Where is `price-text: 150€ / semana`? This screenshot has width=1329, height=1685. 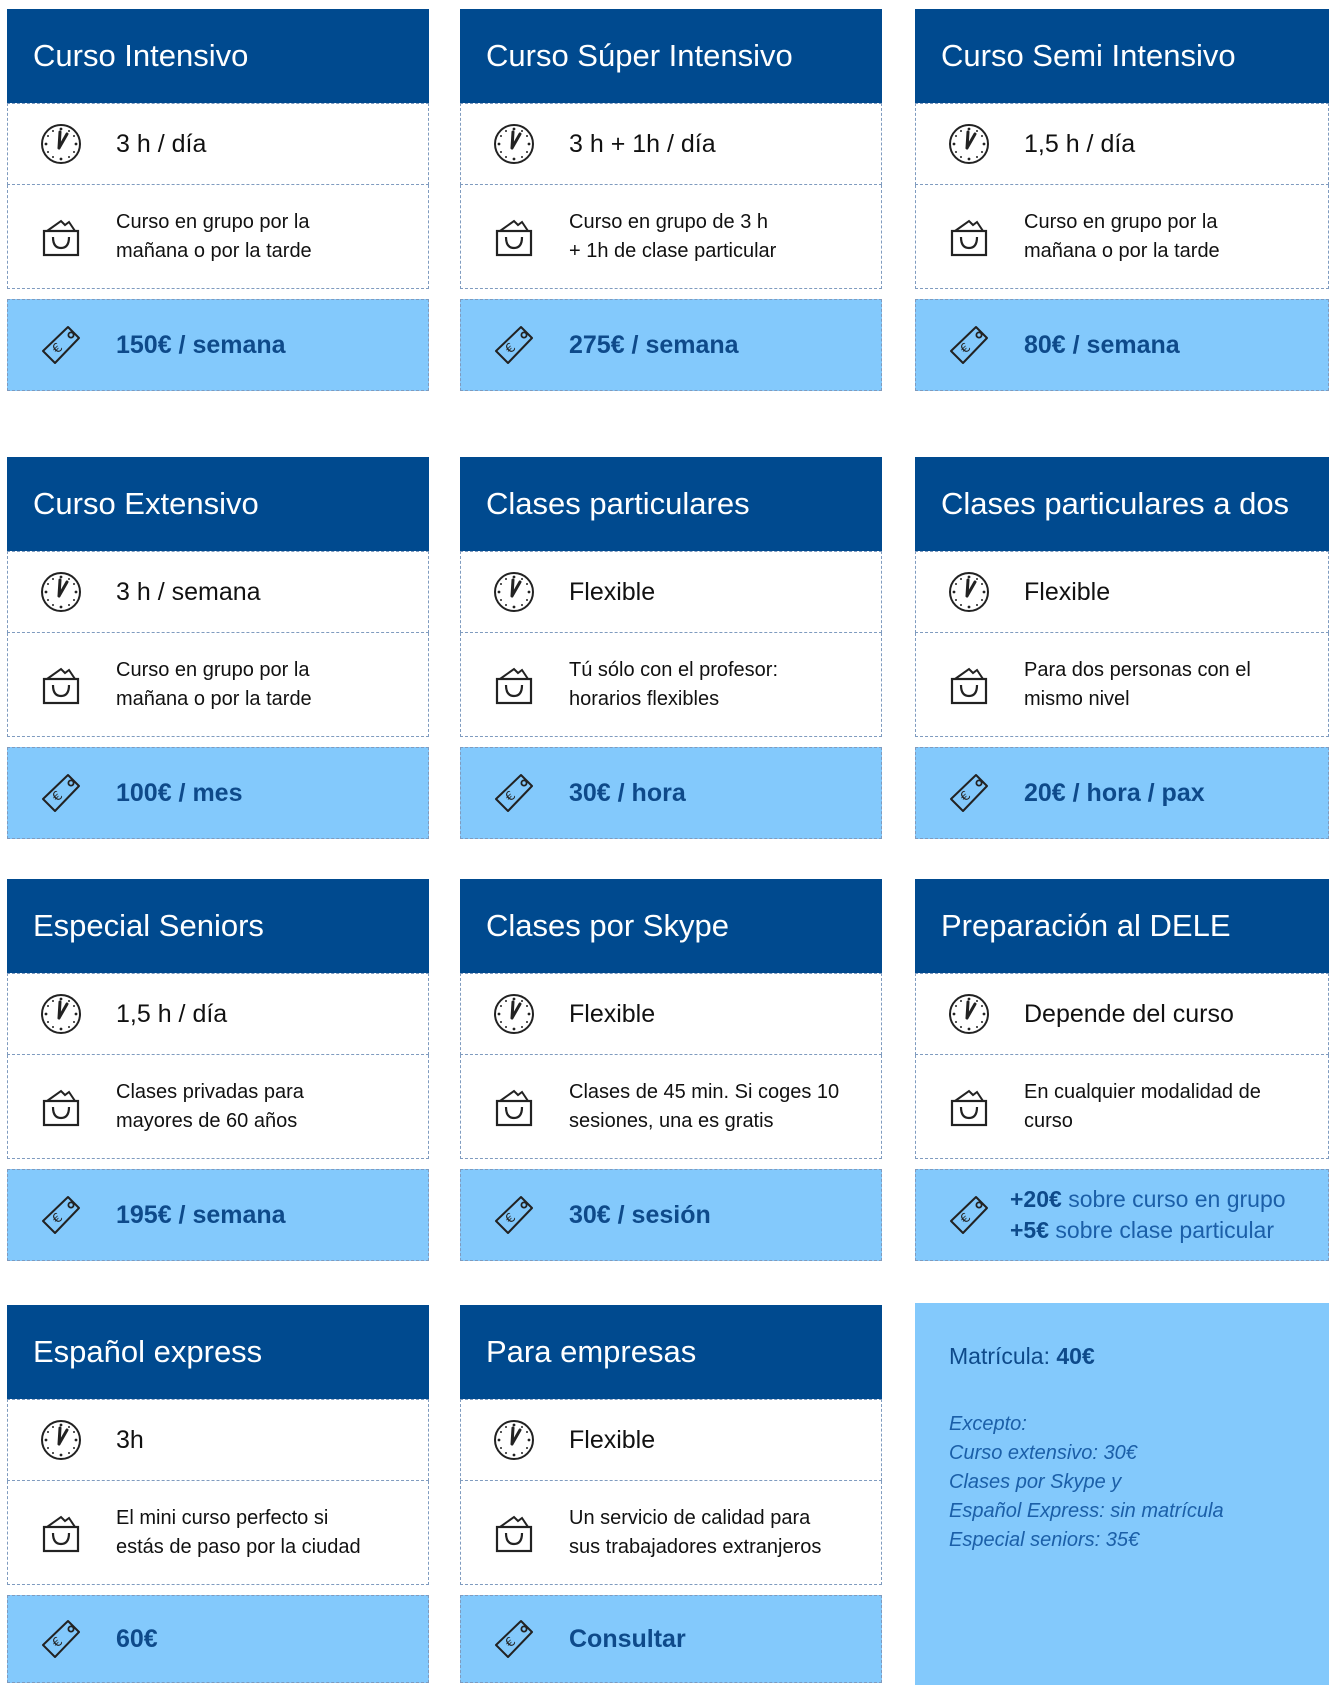 price-text: 150€ / semana is located at coordinates (201, 344).